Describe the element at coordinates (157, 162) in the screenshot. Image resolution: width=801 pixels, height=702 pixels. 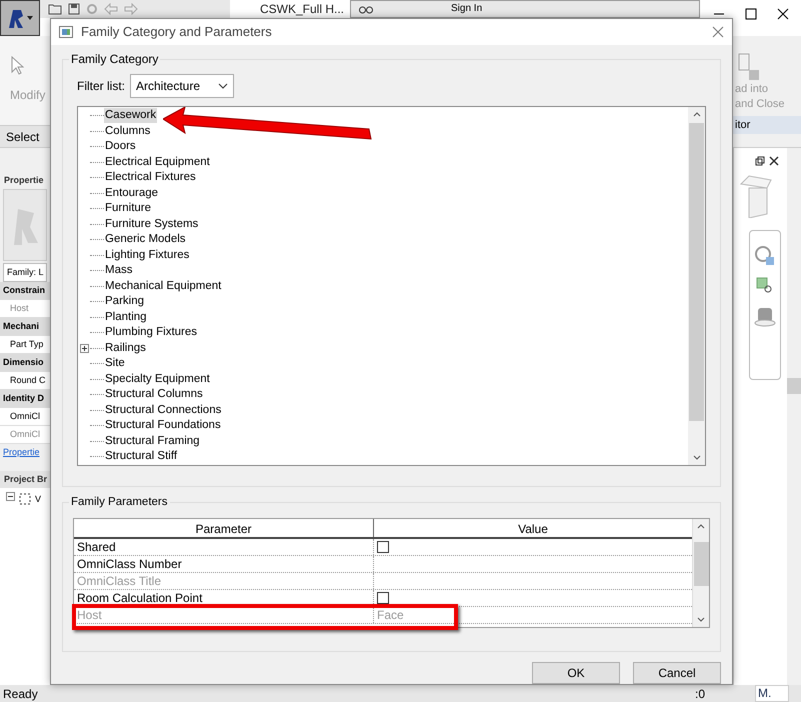
I see `tree-item: Electrical Equipment` at that location.